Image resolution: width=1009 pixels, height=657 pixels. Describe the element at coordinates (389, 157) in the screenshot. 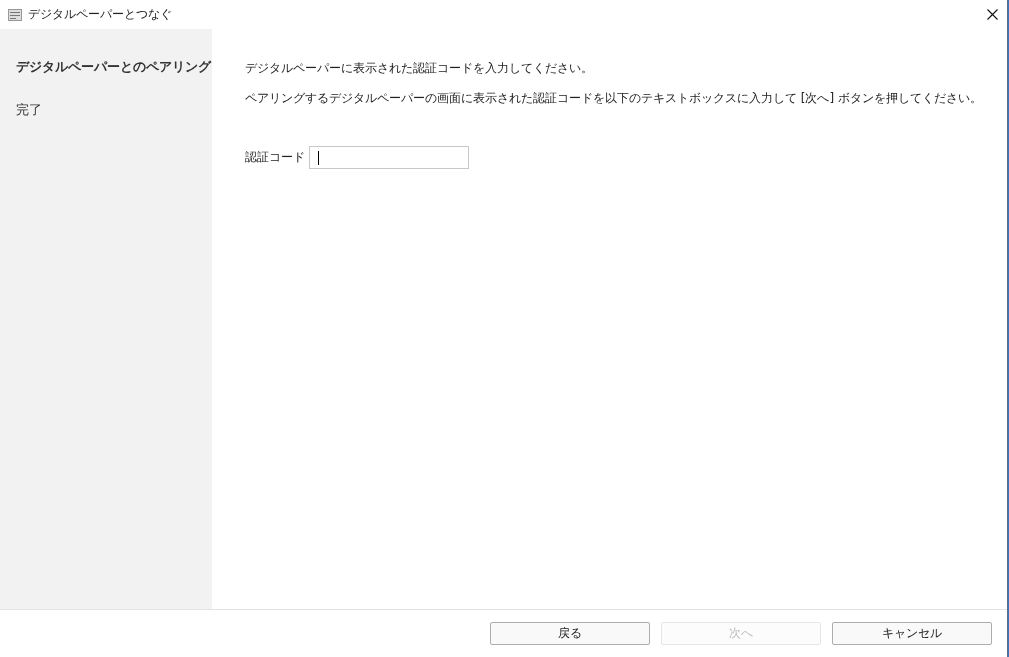

I see `code-input-field` at that location.